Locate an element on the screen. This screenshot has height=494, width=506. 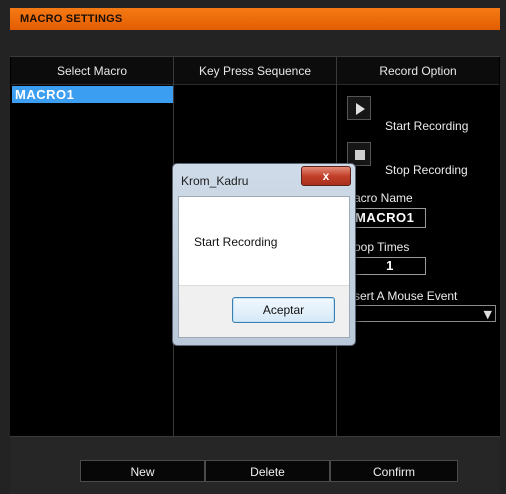
column-header-key-press-sequence: Key Press Sequence is located at coordinates (255, 71).